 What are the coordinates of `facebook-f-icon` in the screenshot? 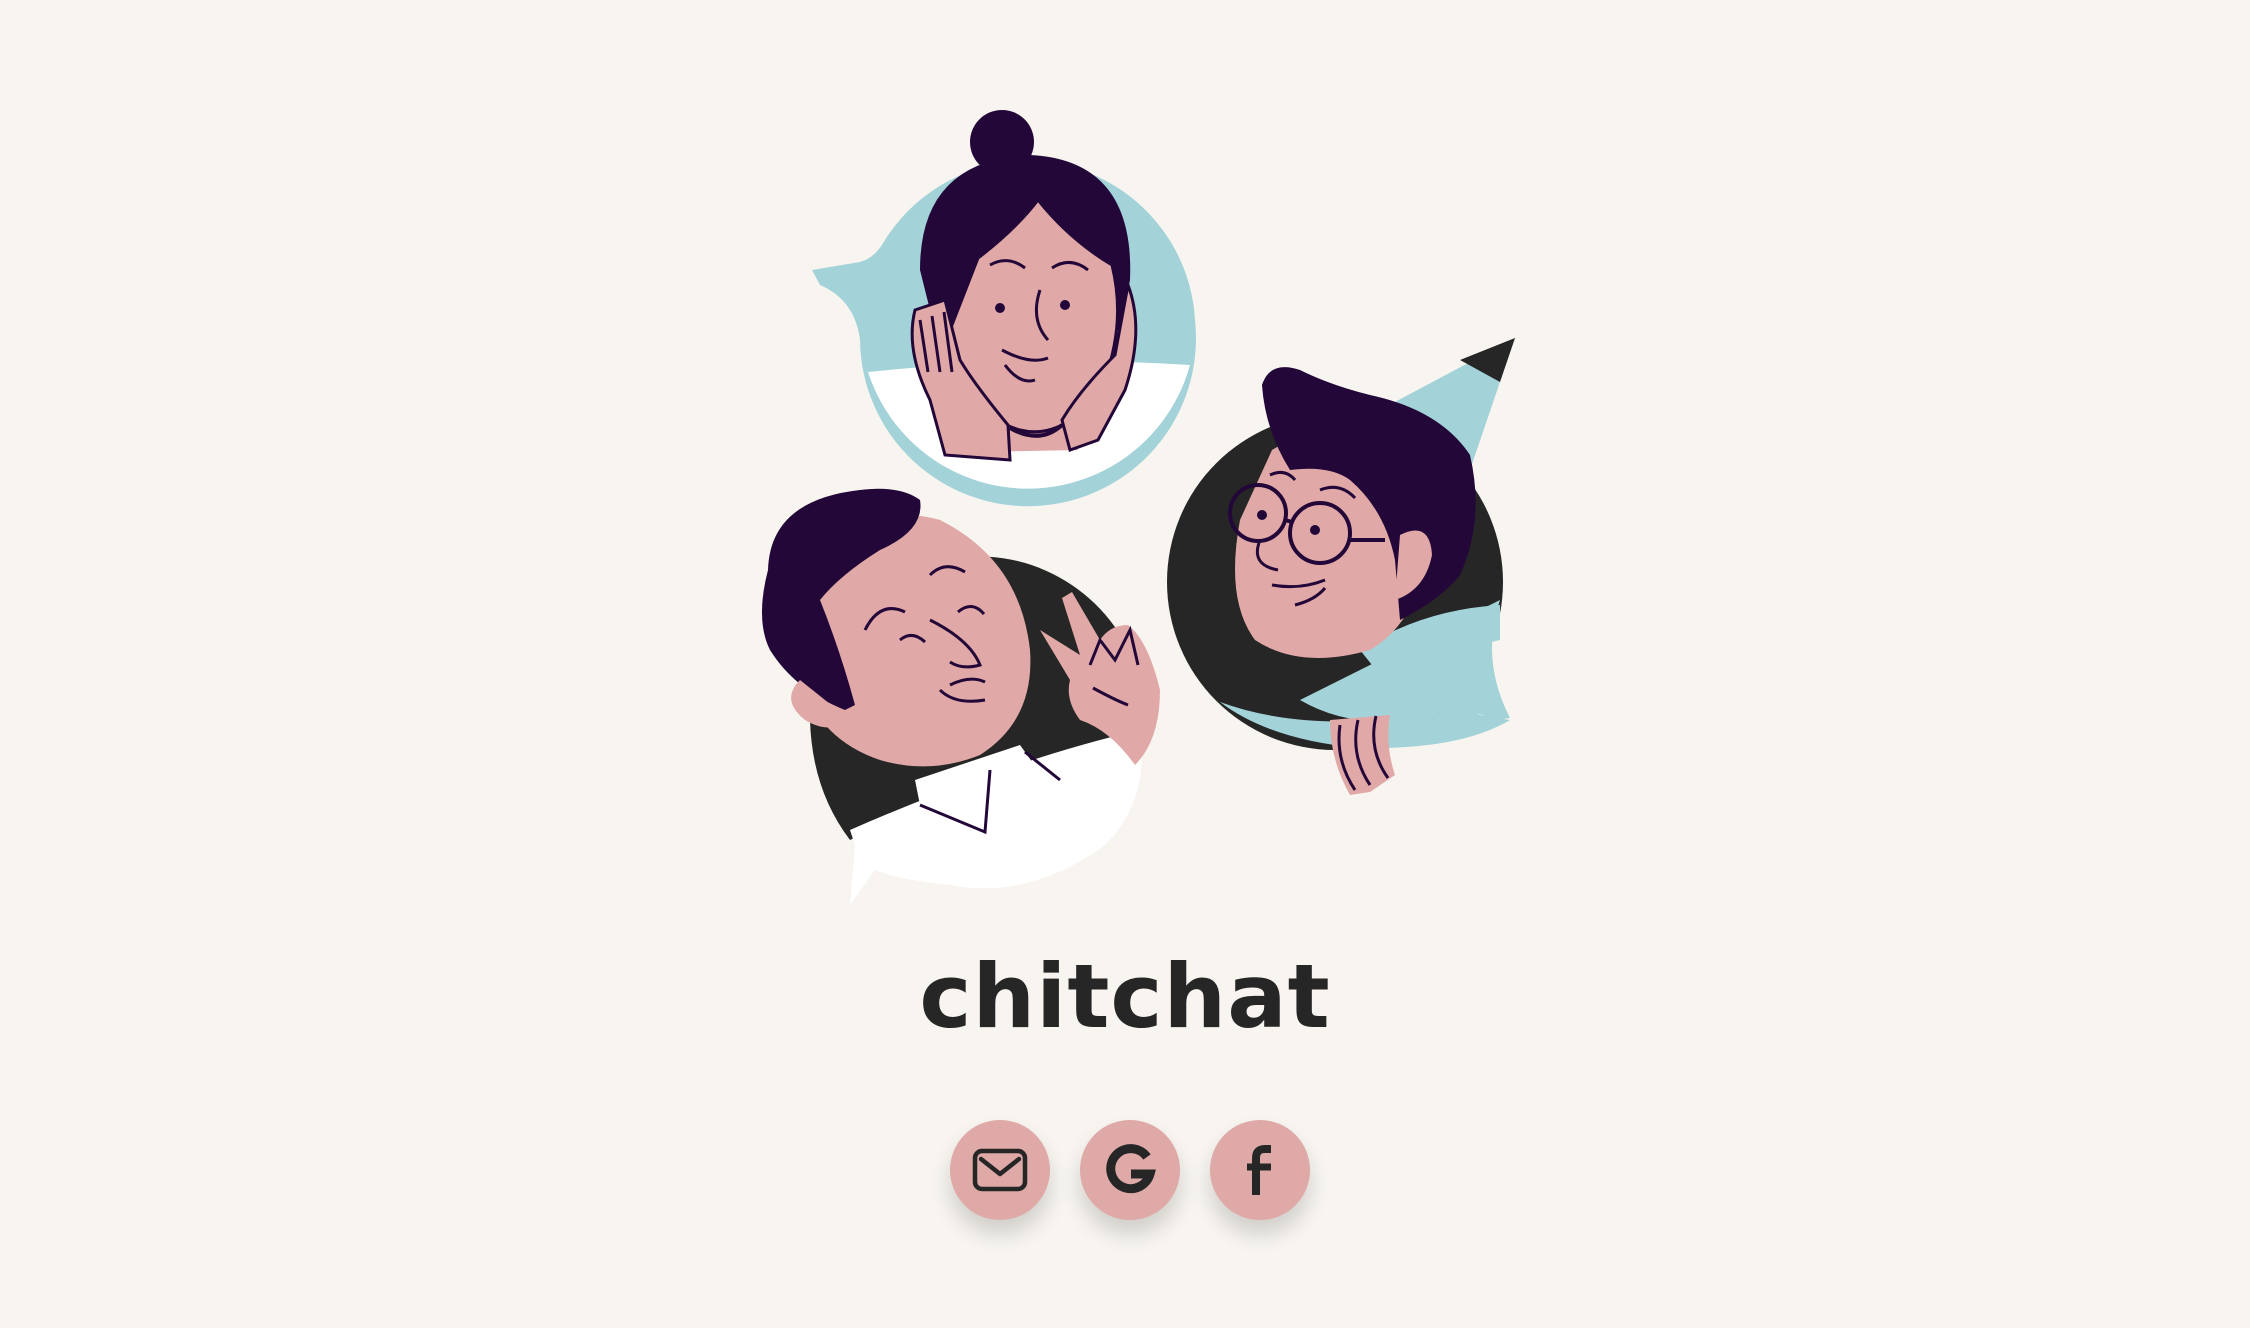 It's located at (1259, 1170).